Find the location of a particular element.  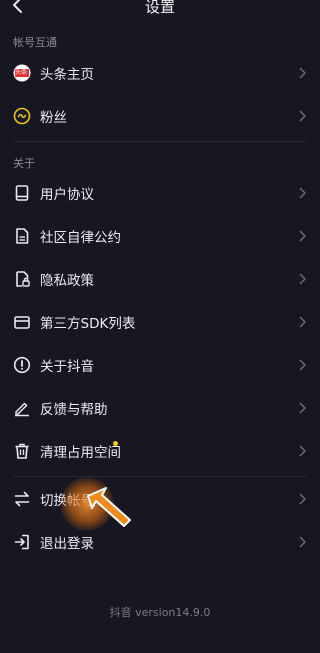

notification-dot is located at coordinates (115, 443).